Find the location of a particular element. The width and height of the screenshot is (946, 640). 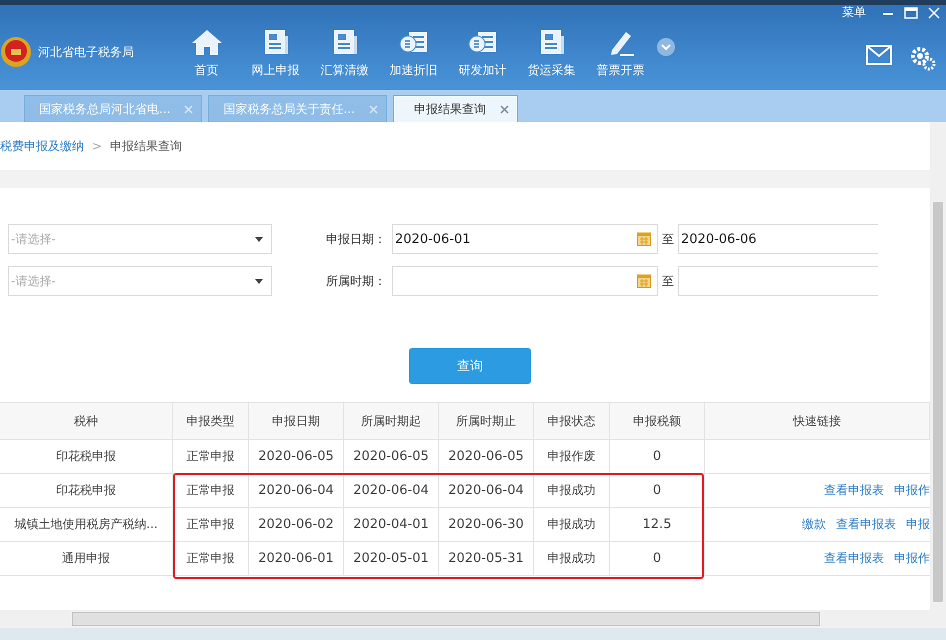

table-cell: 2020-06-01 is located at coordinates (296, 558).